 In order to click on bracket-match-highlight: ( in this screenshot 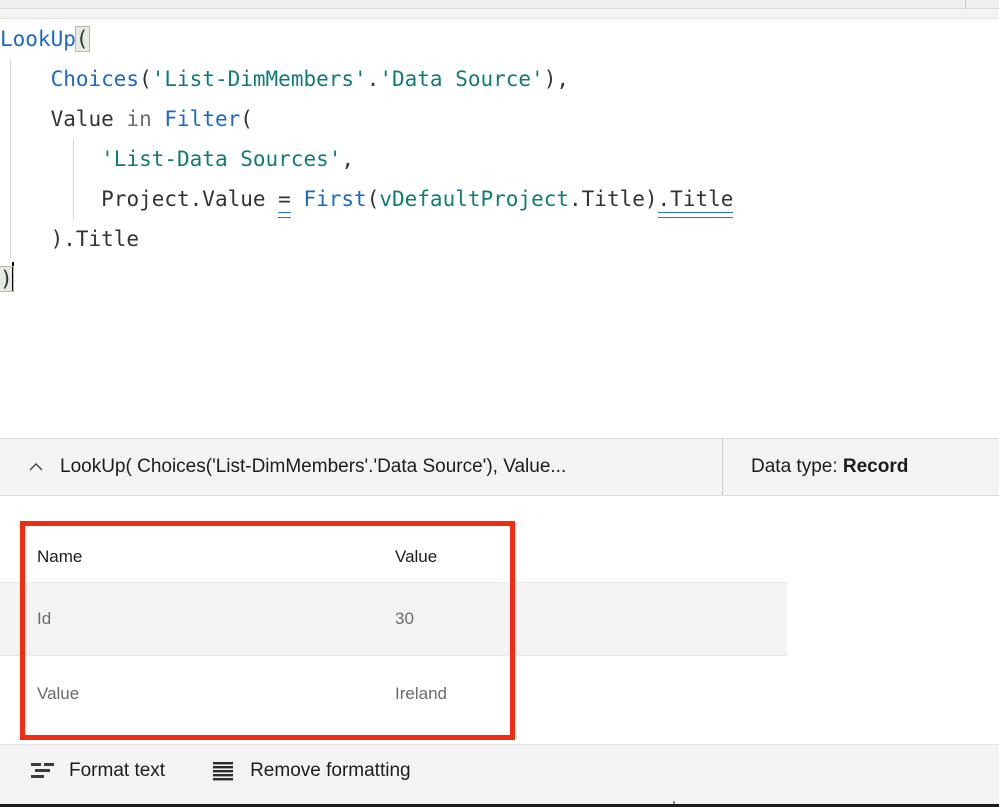, I will do `click(82, 39)`.